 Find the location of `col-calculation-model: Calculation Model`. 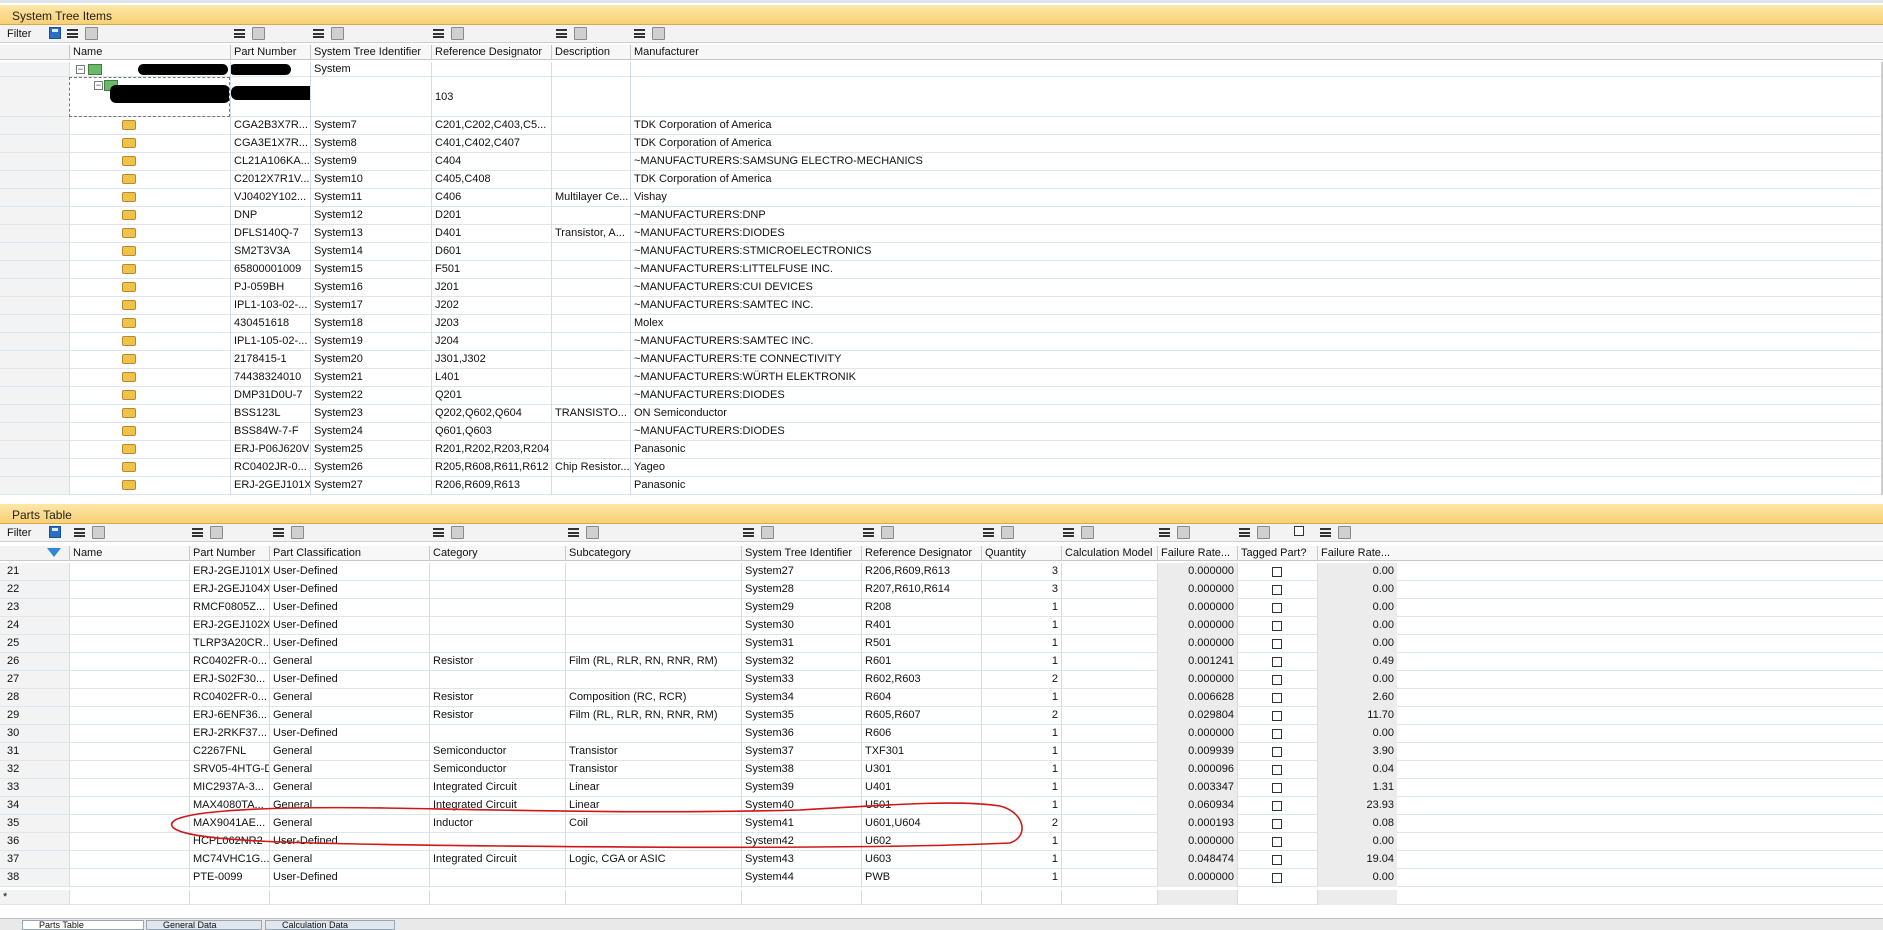

col-calculation-model: Calculation Model is located at coordinates (1109, 553).